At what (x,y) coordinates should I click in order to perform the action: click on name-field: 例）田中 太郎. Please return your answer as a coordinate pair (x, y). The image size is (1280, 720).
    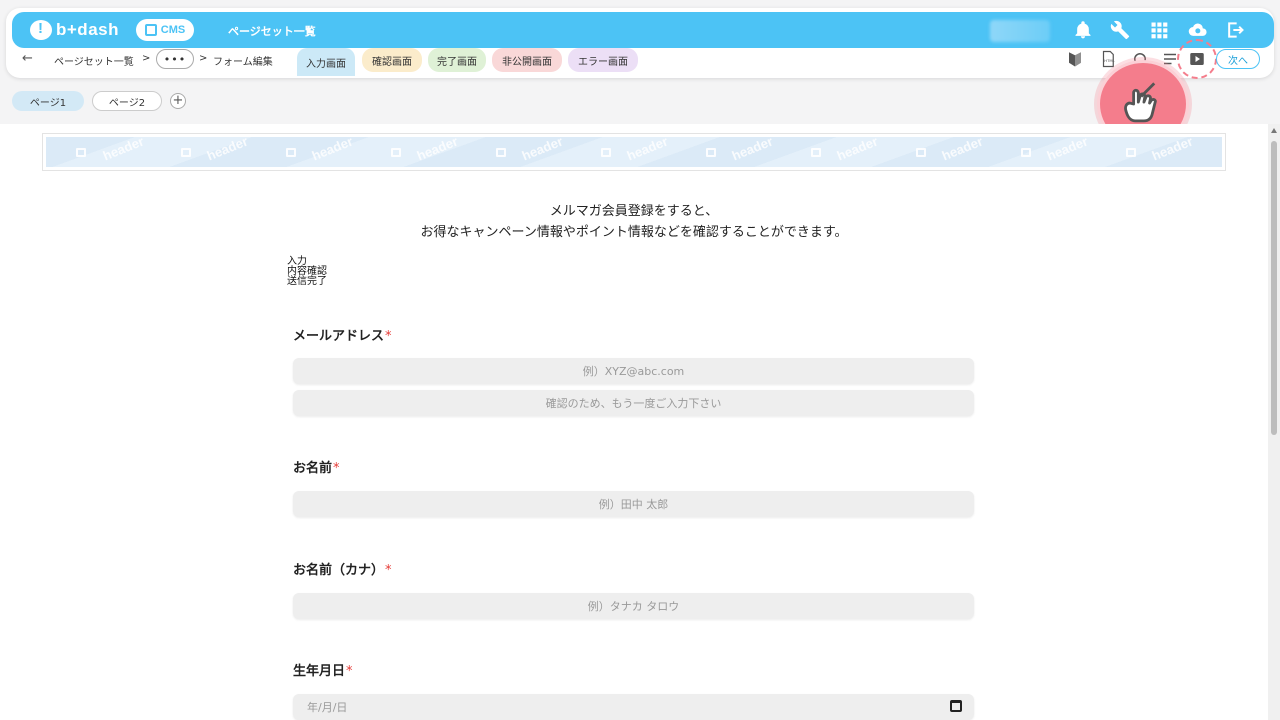
    Looking at the image, I should click on (633, 504).